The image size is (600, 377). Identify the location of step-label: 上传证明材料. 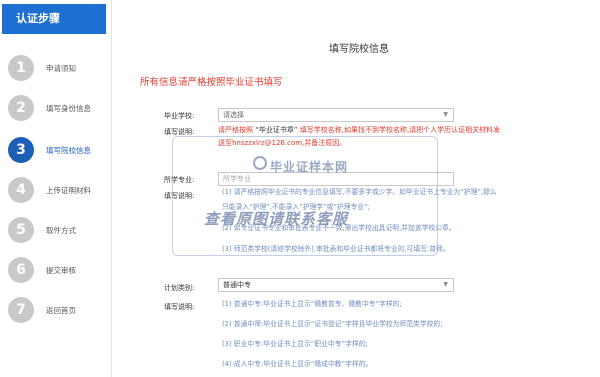
(68, 190).